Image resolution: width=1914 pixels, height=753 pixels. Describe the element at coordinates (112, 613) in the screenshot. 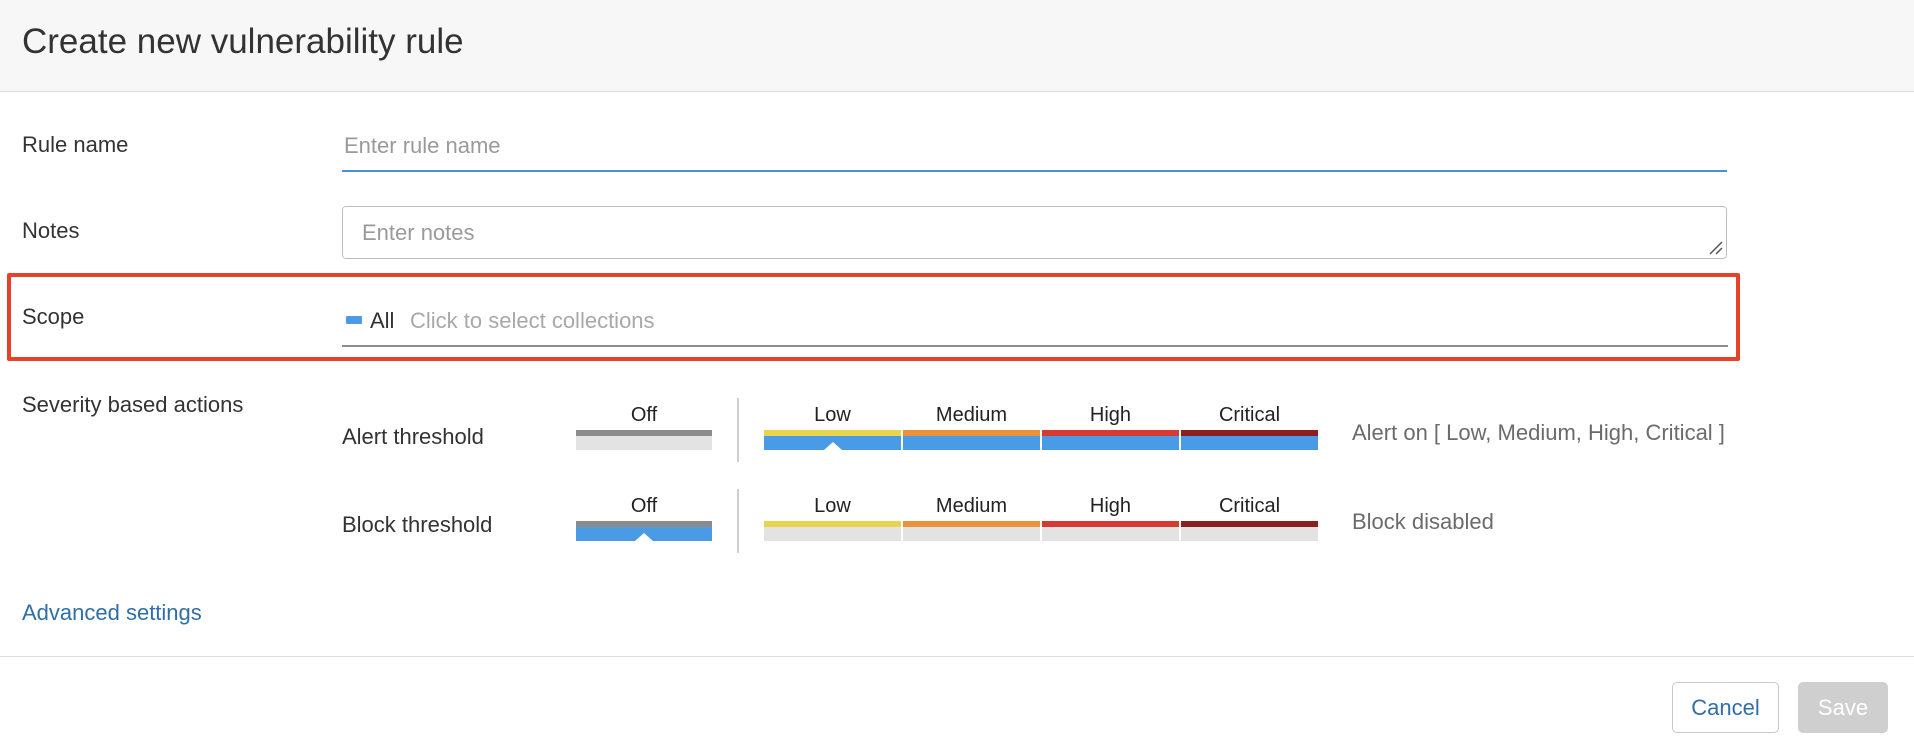

I see `advanced-settings-link: Advanced settings` at that location.